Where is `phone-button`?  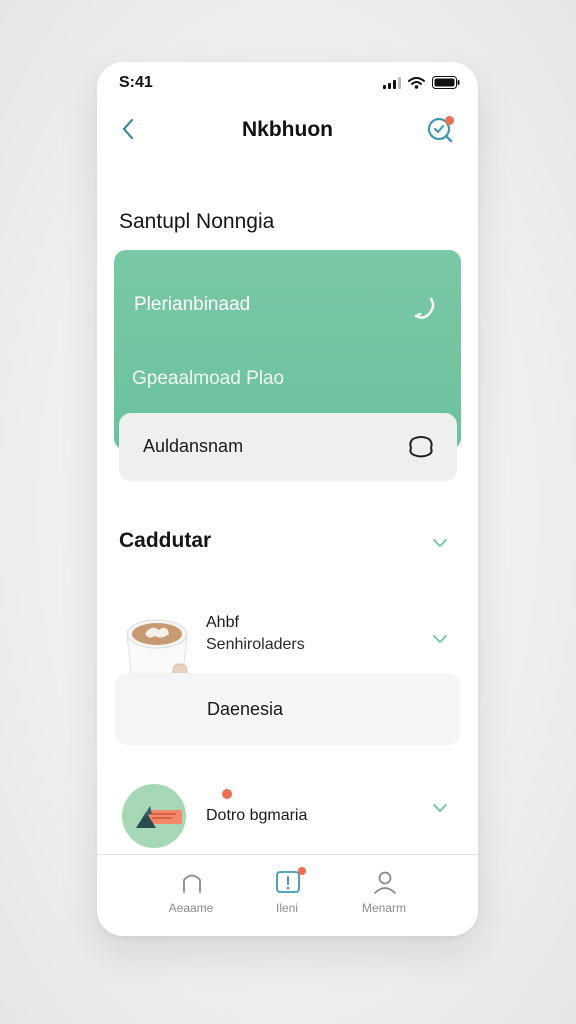 phone-button is located at coordinates (425, 308).